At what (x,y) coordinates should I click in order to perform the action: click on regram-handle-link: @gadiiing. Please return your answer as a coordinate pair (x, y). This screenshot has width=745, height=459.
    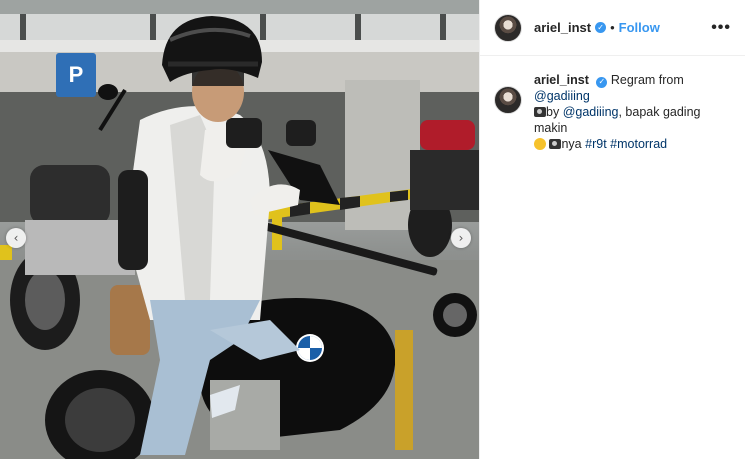
    Looking at the image, I should click on (562, 96).